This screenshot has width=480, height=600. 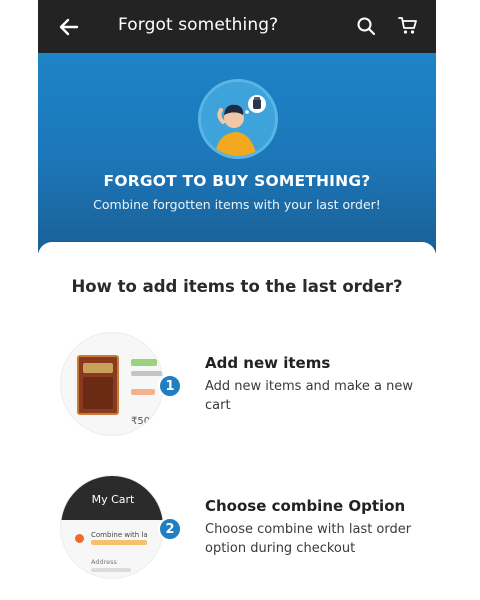 I want to click on step-heading: Add new items, so click(x=268, y=363).